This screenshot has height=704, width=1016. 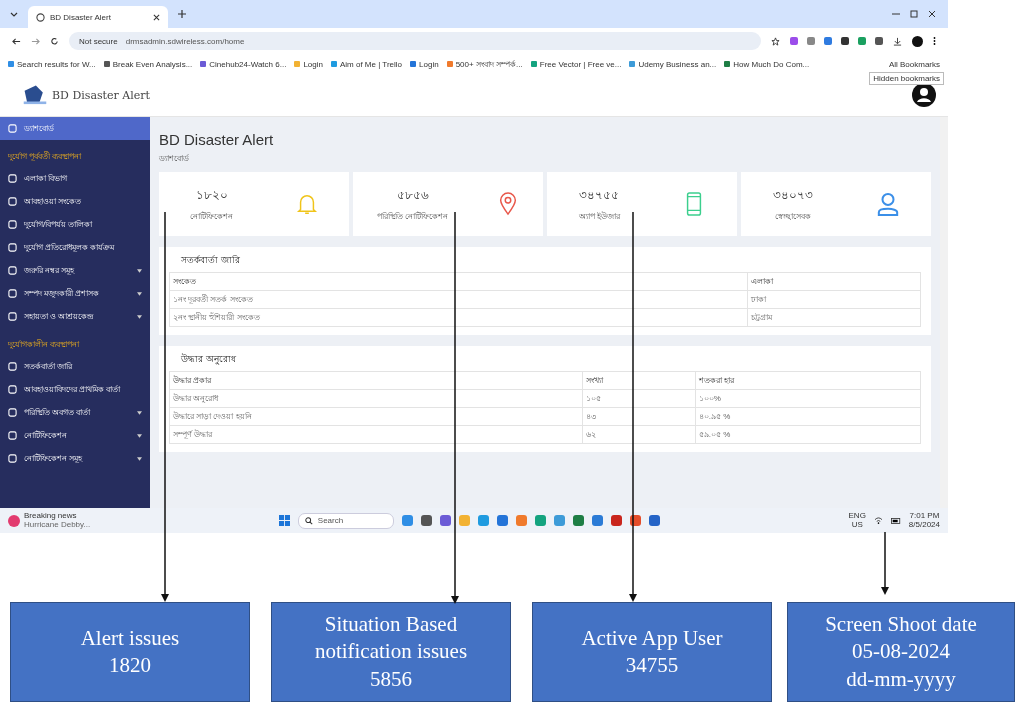 I want to click on browser-tab: BD Disaster Alert, so click(x=98, y=17).